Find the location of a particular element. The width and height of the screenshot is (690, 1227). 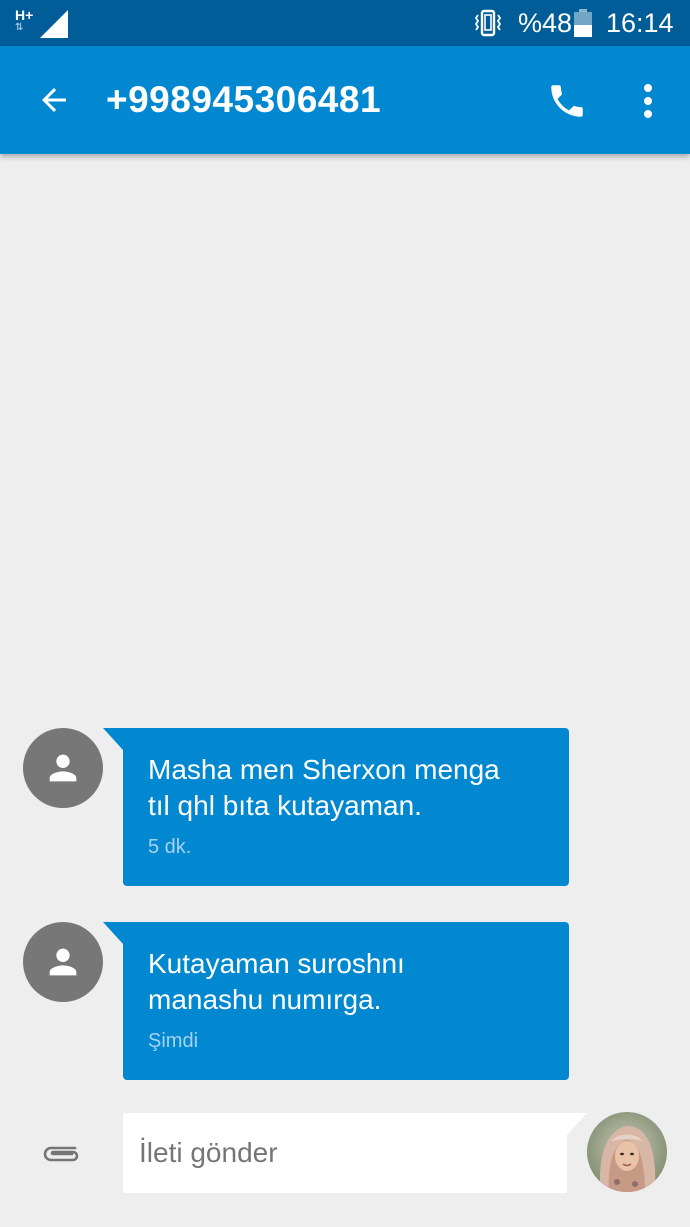

vibrate-mode-icon is located at coordinates (488, 23).